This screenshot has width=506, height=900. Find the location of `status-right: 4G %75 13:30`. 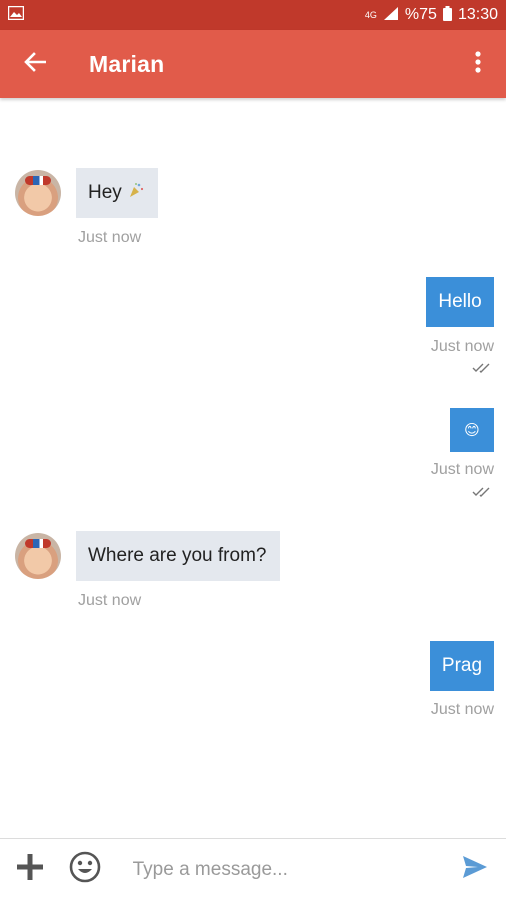

status-right: 4G %75 13:30 is located at coordinates (431, 15).